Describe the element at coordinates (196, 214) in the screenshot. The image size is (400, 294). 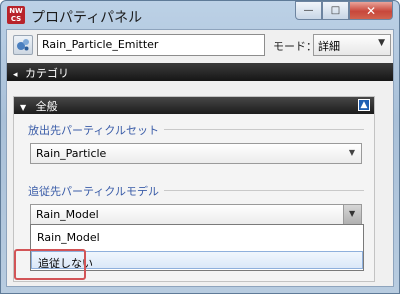
I see `follow-model-combo: Rain_Model ▼` at that location.